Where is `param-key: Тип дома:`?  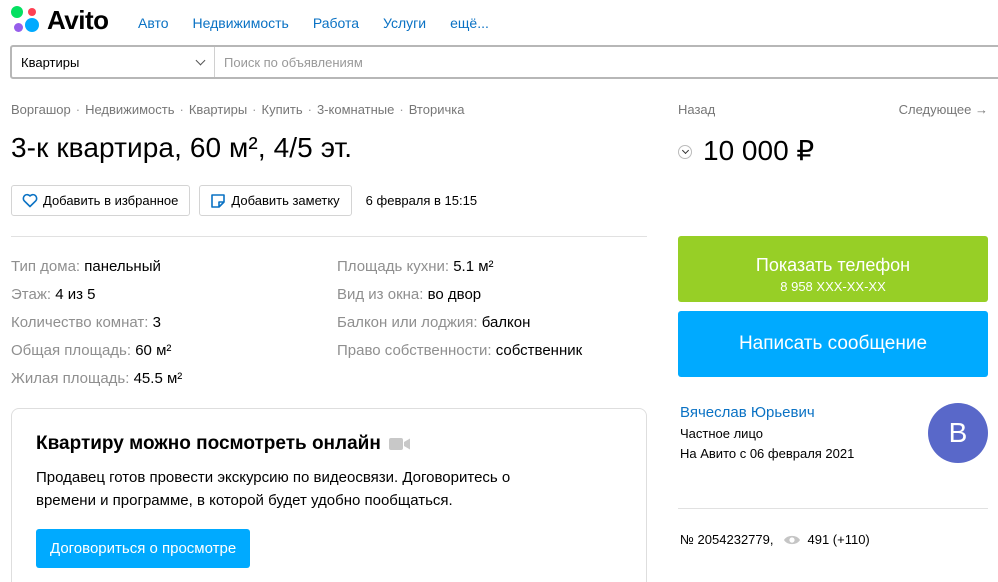 param-key: Тип дома: is located at coordinates (48, 266).